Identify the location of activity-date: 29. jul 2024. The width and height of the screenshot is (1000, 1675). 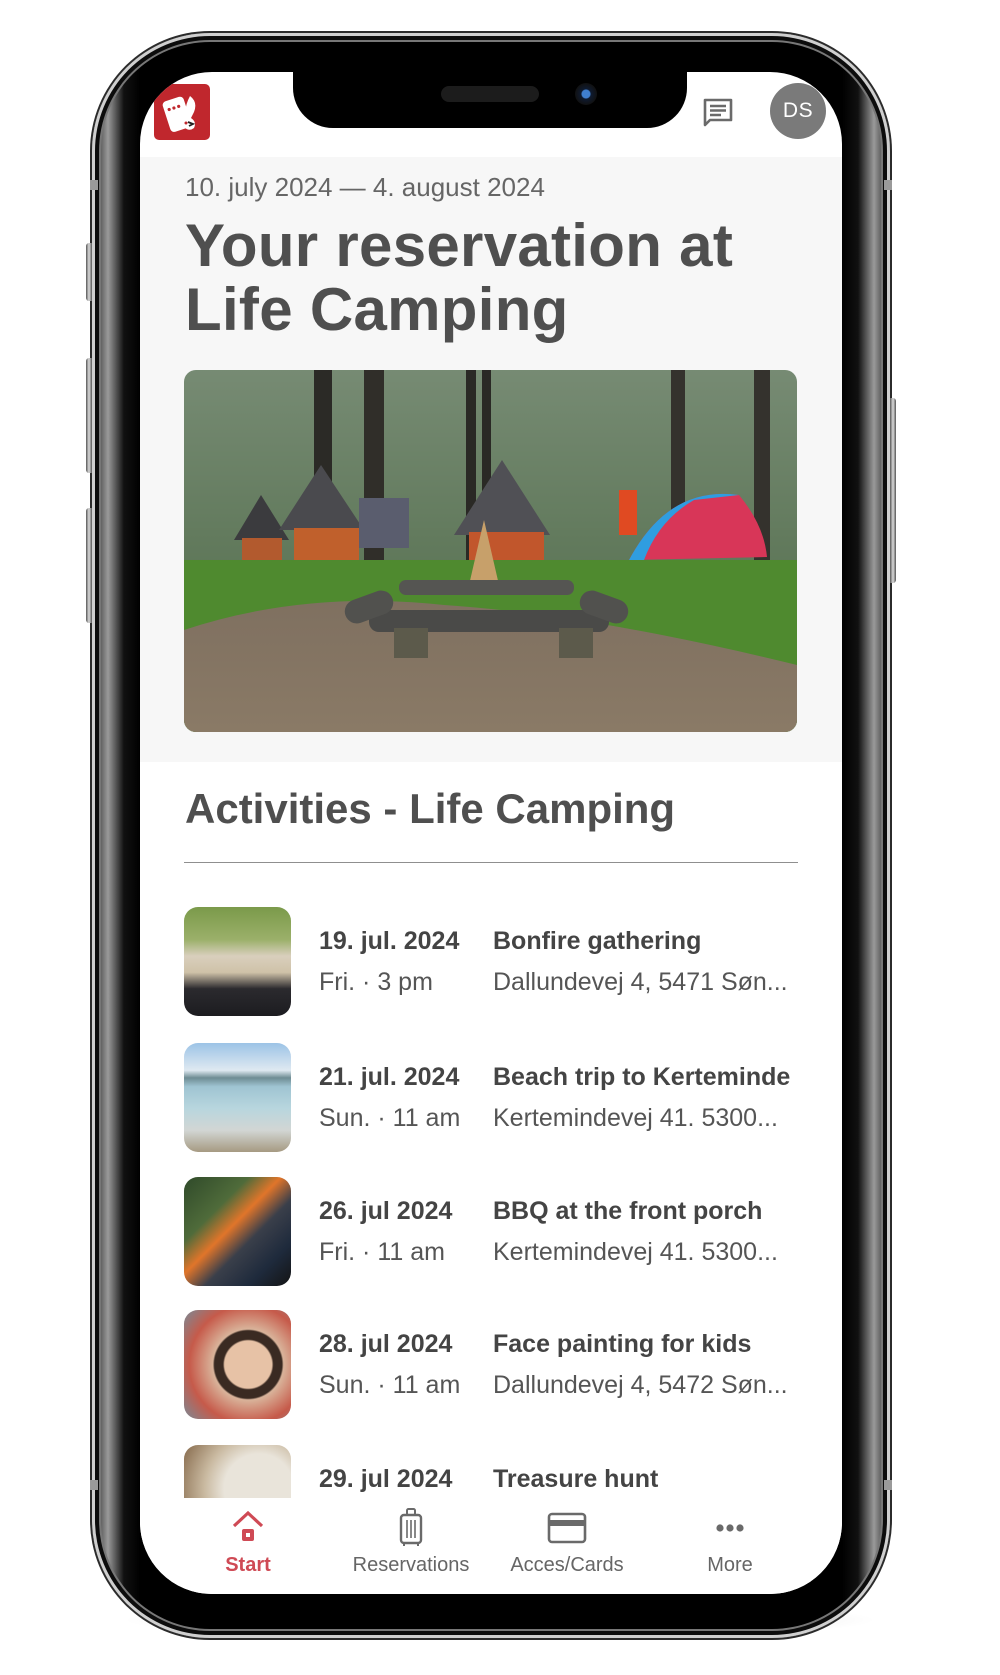
(386, 1479).